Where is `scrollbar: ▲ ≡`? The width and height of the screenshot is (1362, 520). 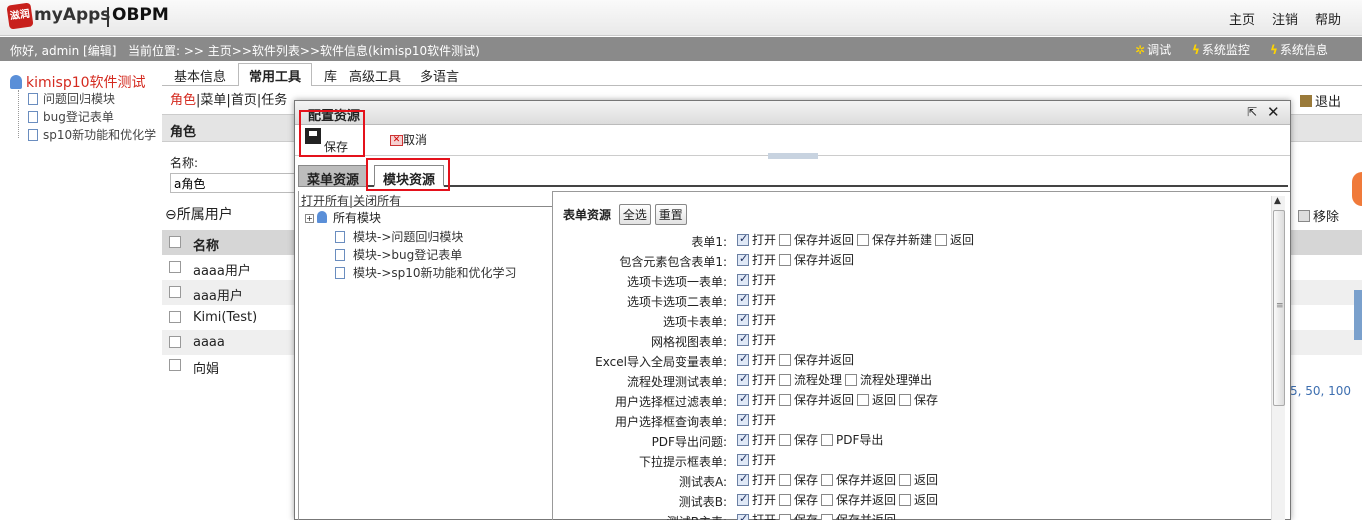 scrollbar: ▲ ≡ is located at coordinates (1278, 358).